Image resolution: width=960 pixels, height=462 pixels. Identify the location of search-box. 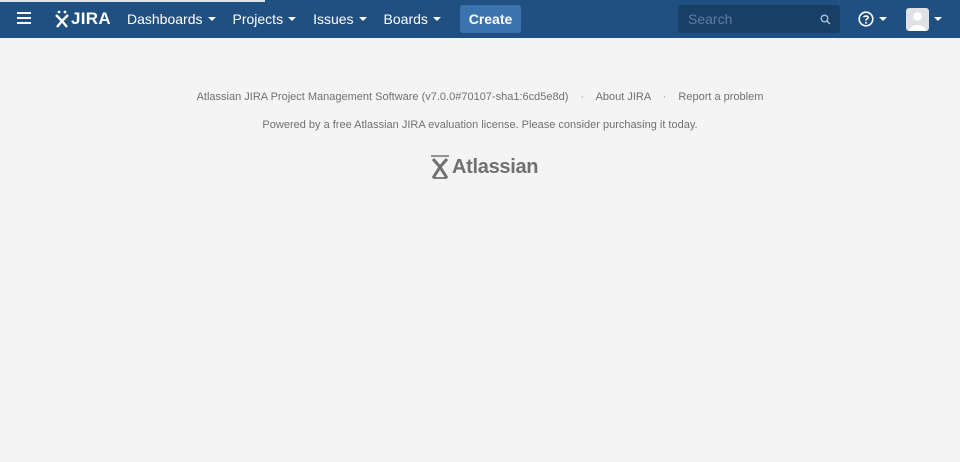
(759, 19).